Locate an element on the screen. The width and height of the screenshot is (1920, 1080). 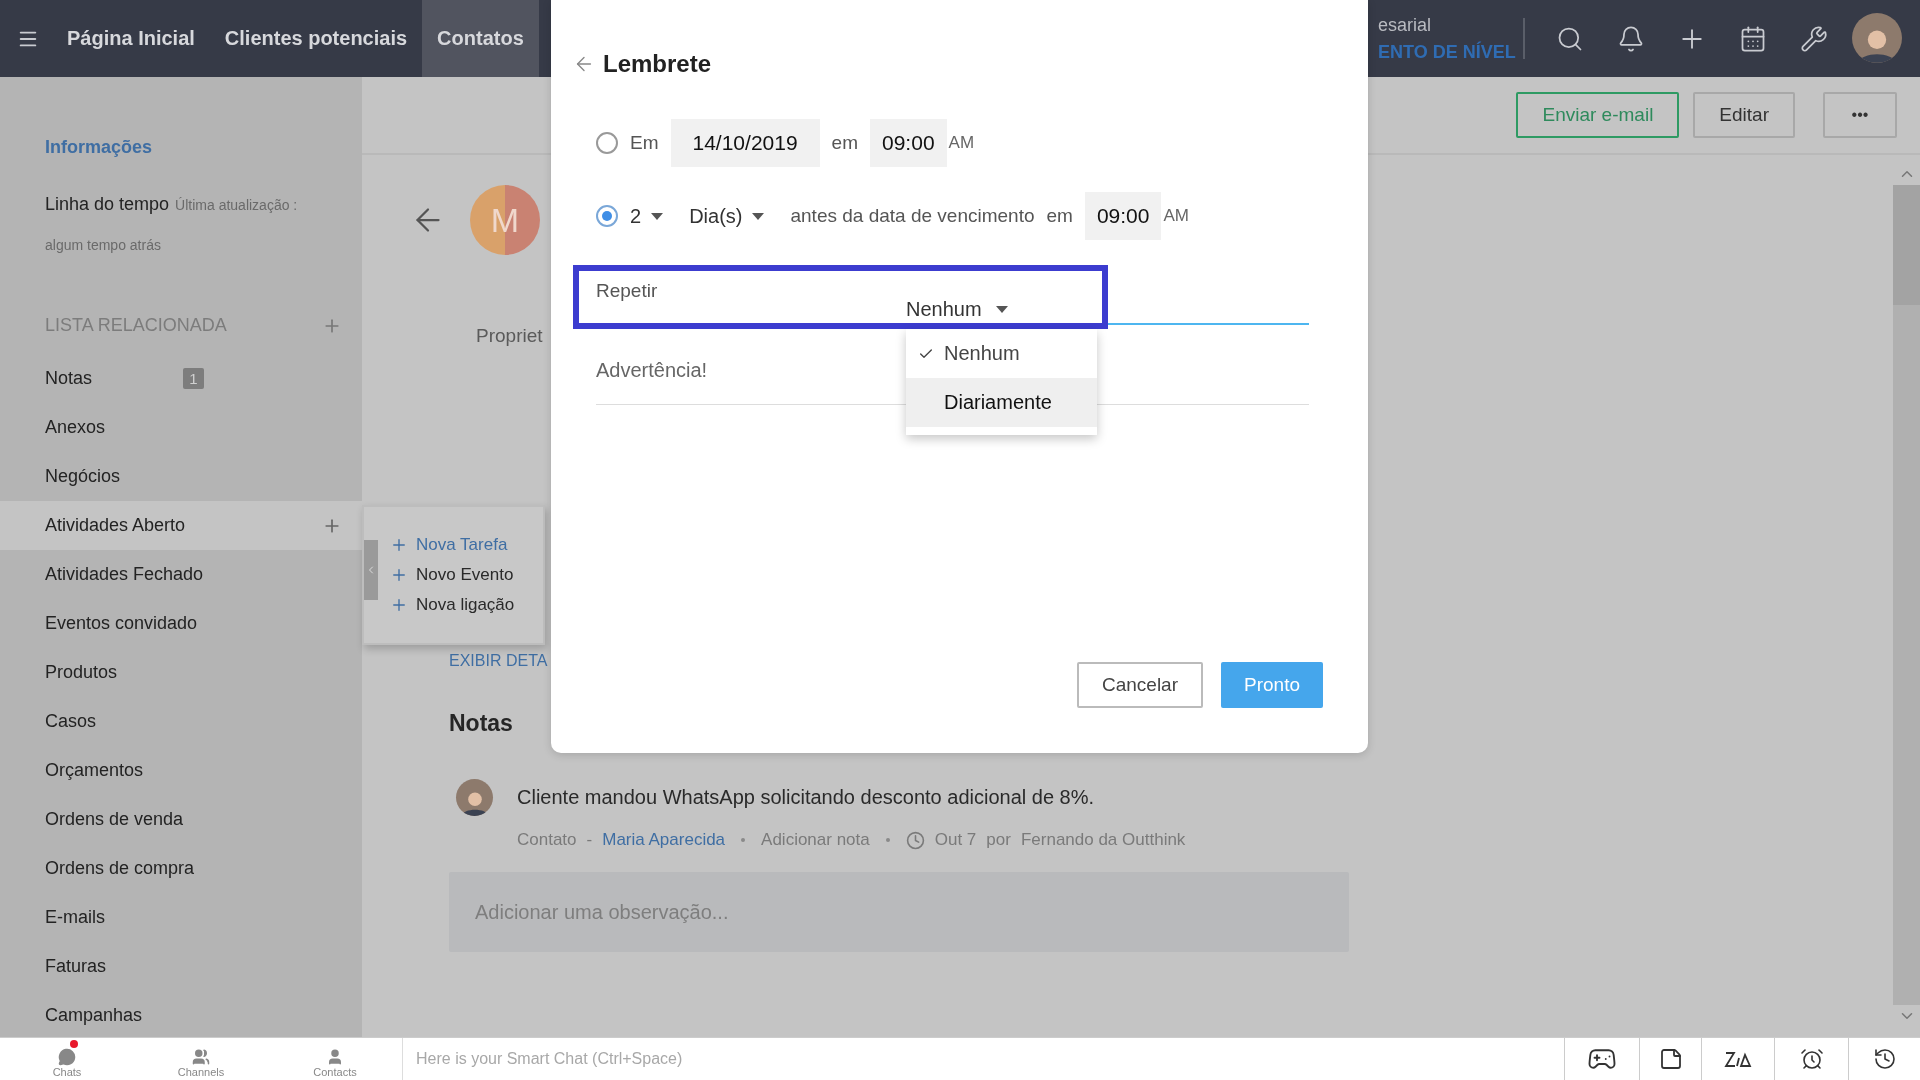
edition-label: esarial is located at coordinates (1405, 25).